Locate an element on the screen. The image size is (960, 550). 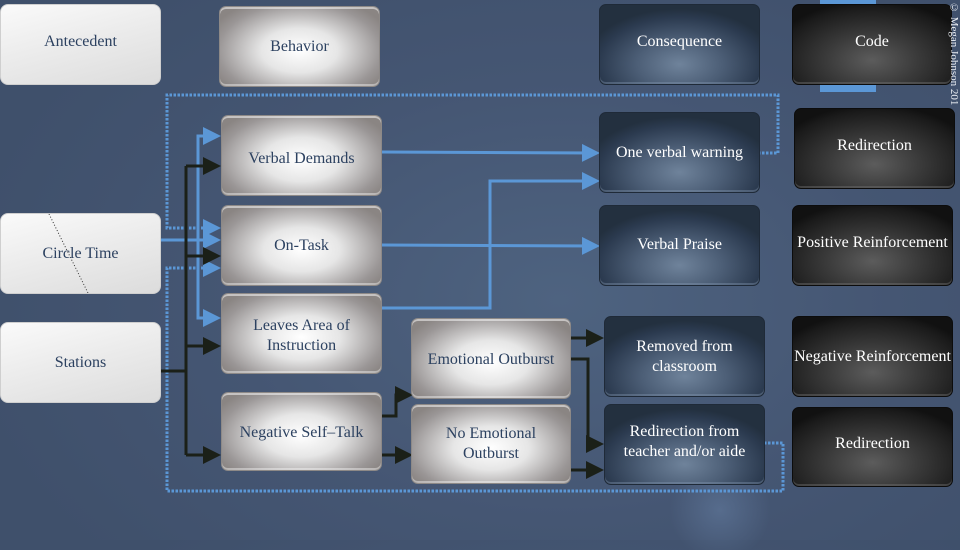
antecedent-label: Circle Time is located at coordinates (80, 253).